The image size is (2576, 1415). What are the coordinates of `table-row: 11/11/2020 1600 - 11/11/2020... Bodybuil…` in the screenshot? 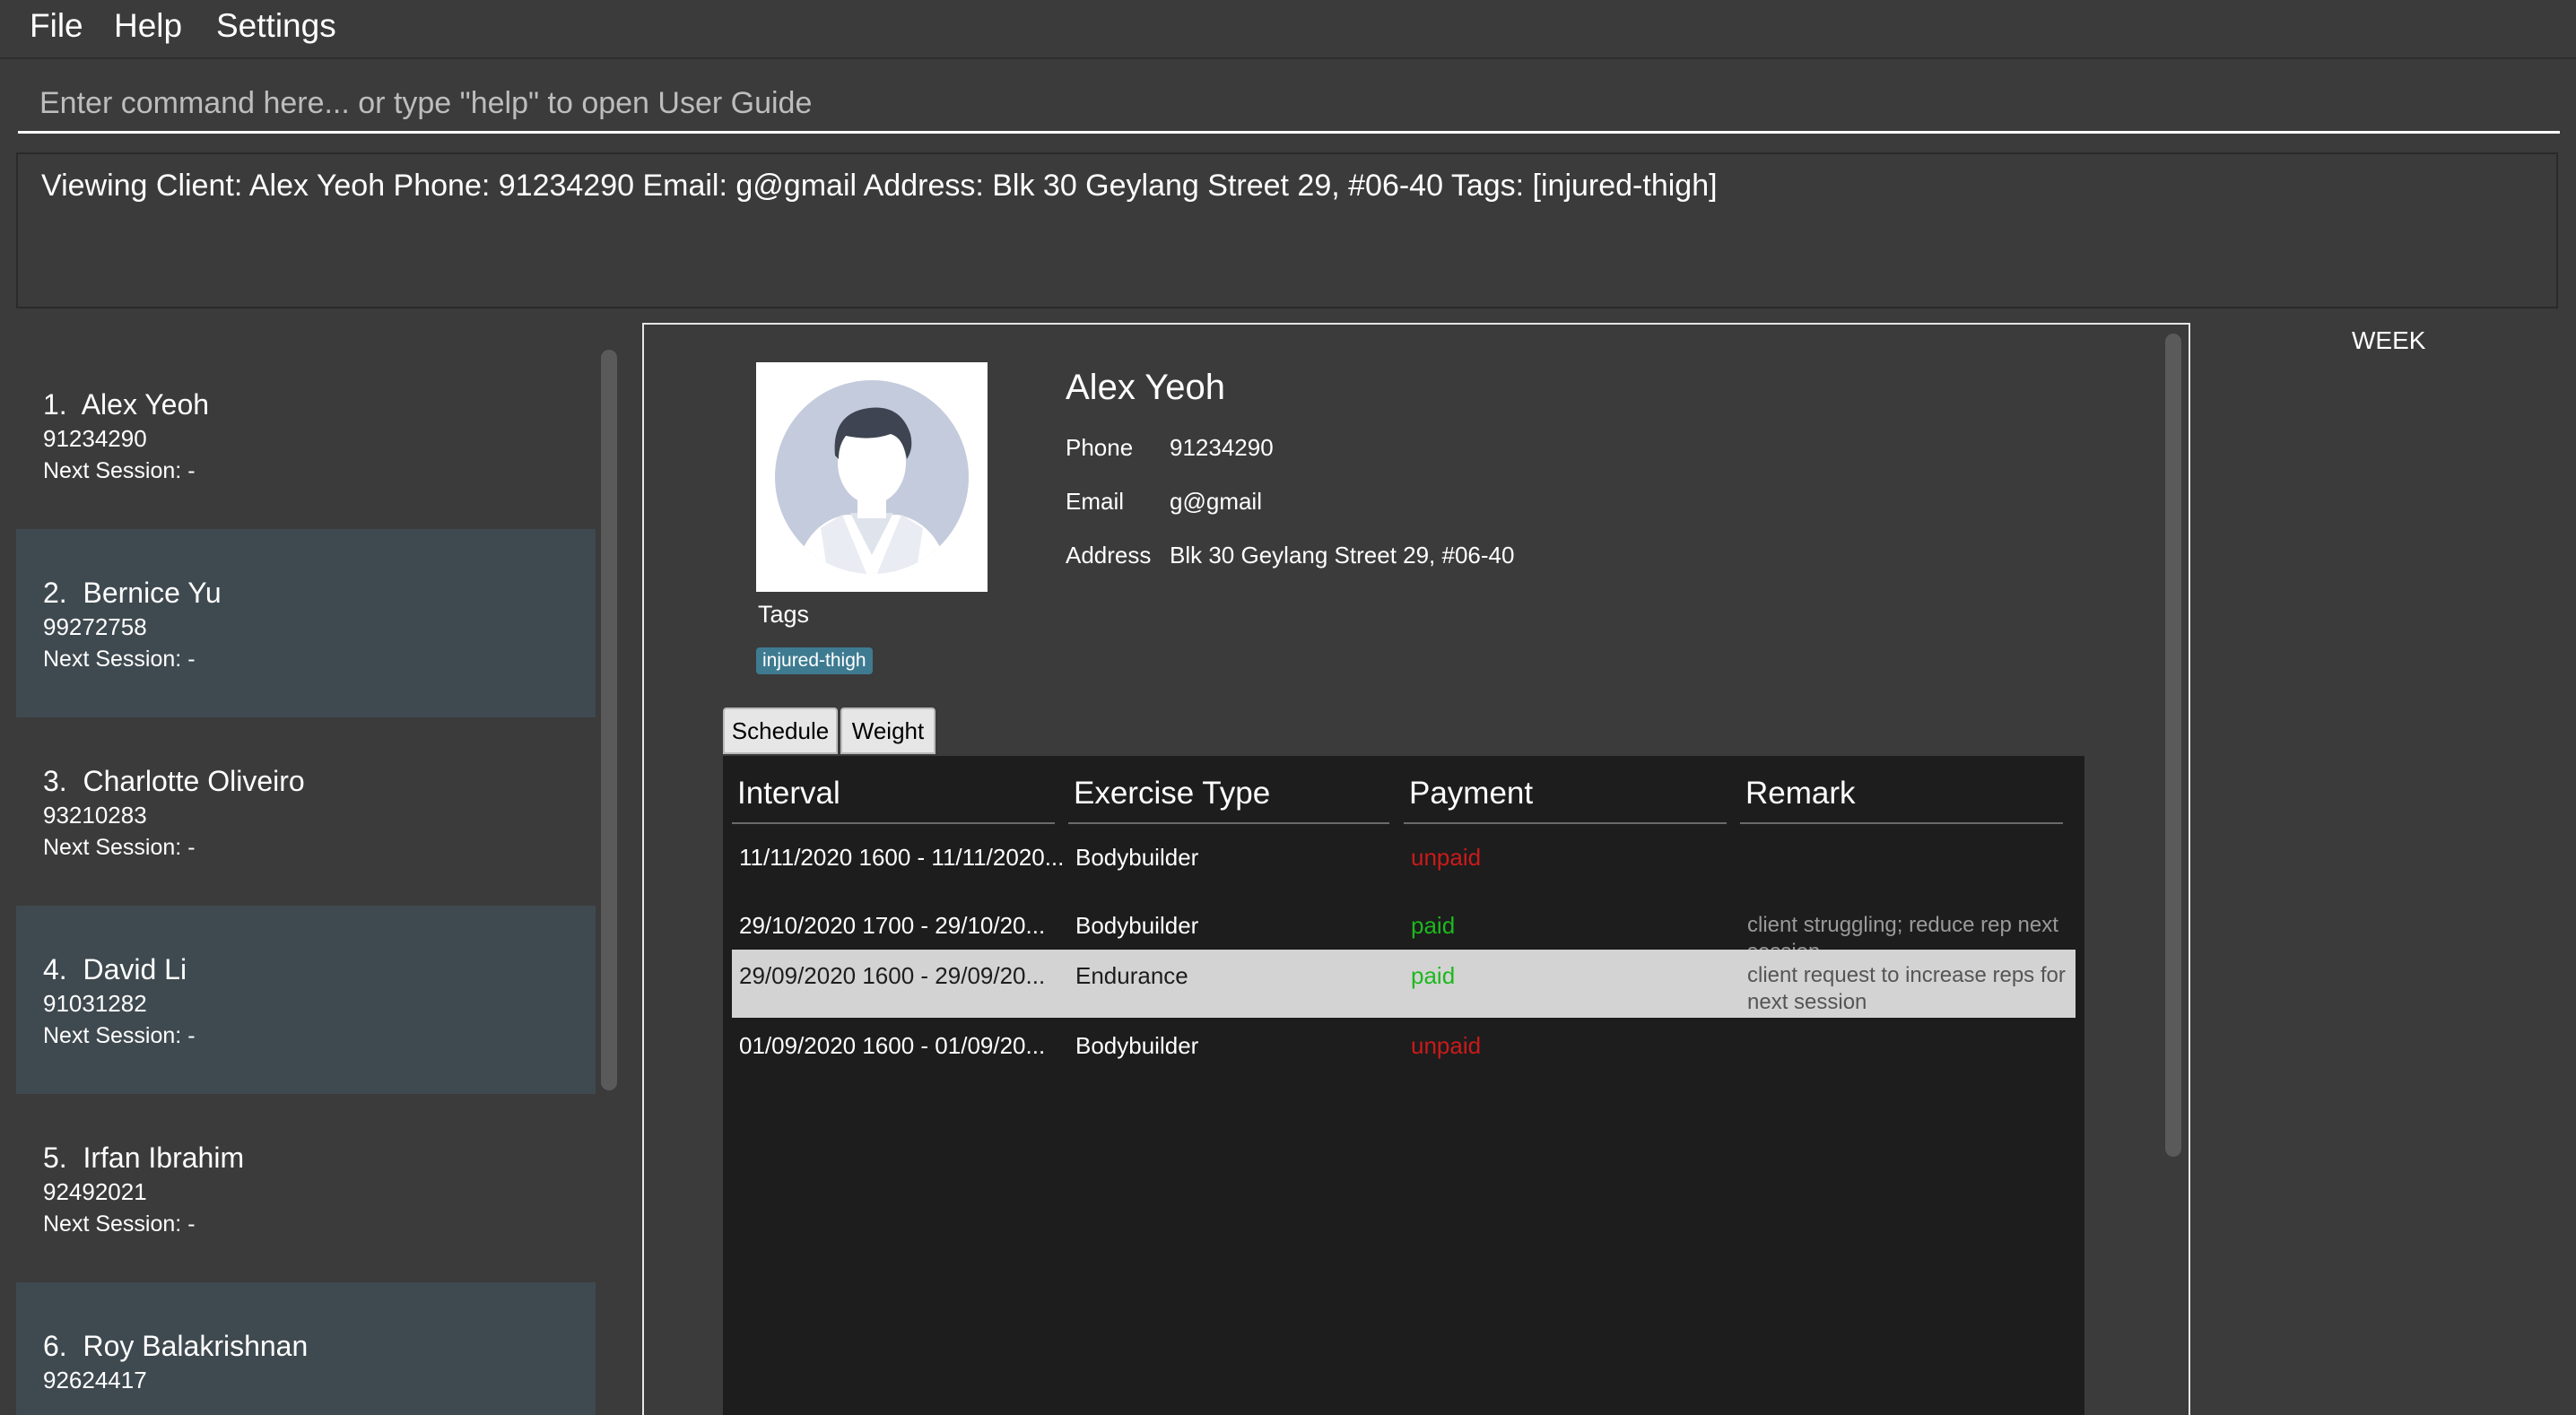 It's located at (1404, 865).